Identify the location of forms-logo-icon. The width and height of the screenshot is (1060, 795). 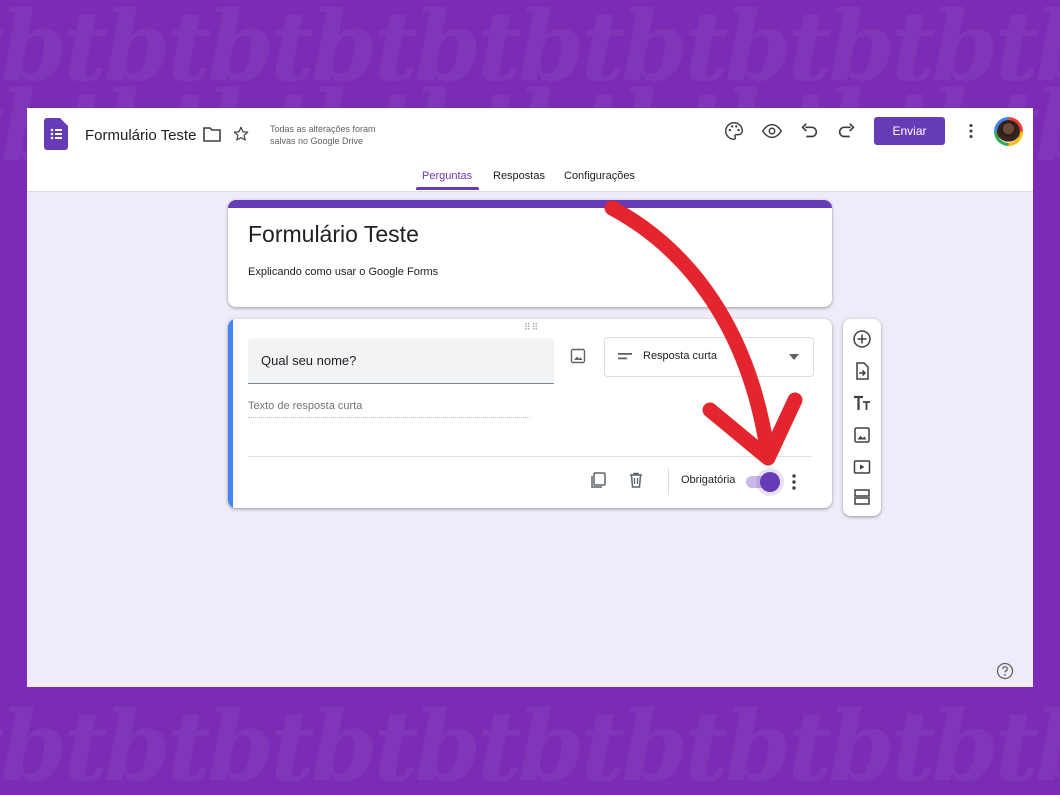
(56, 134).